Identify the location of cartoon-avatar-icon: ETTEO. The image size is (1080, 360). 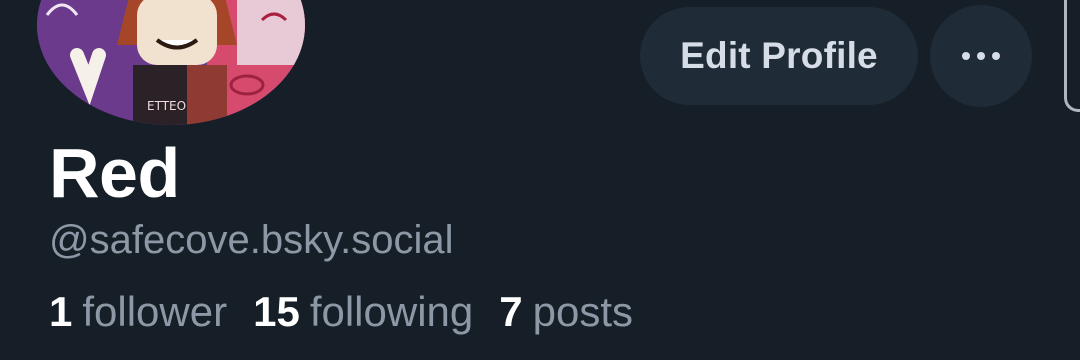
(171, 62).